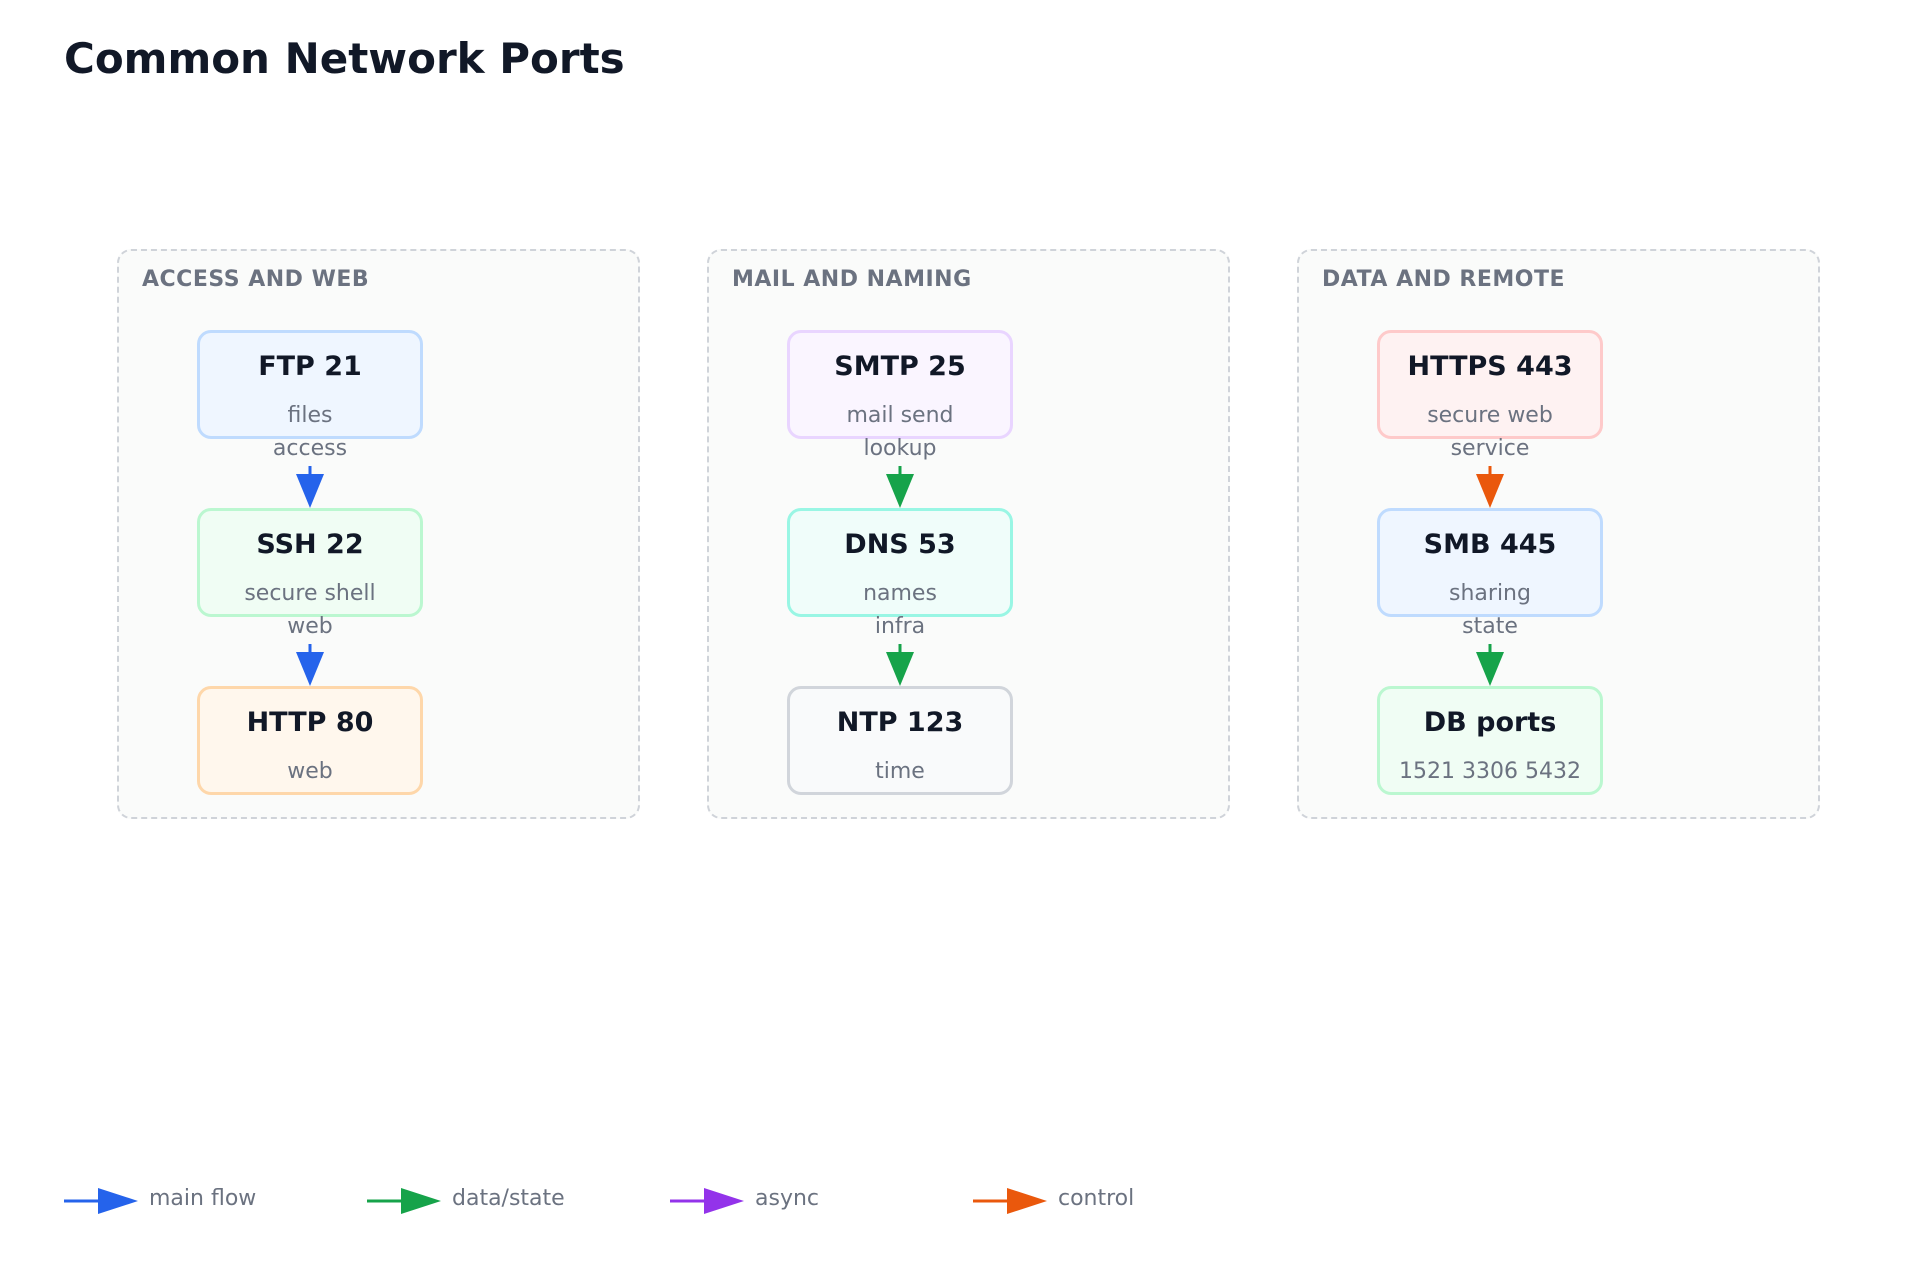 This screenshot has height=1280, width=1920. What do you see at coordinates (508, 1198) in the screenshot?
I see `legend-label: data/state` at bounding box center [508, 1198].